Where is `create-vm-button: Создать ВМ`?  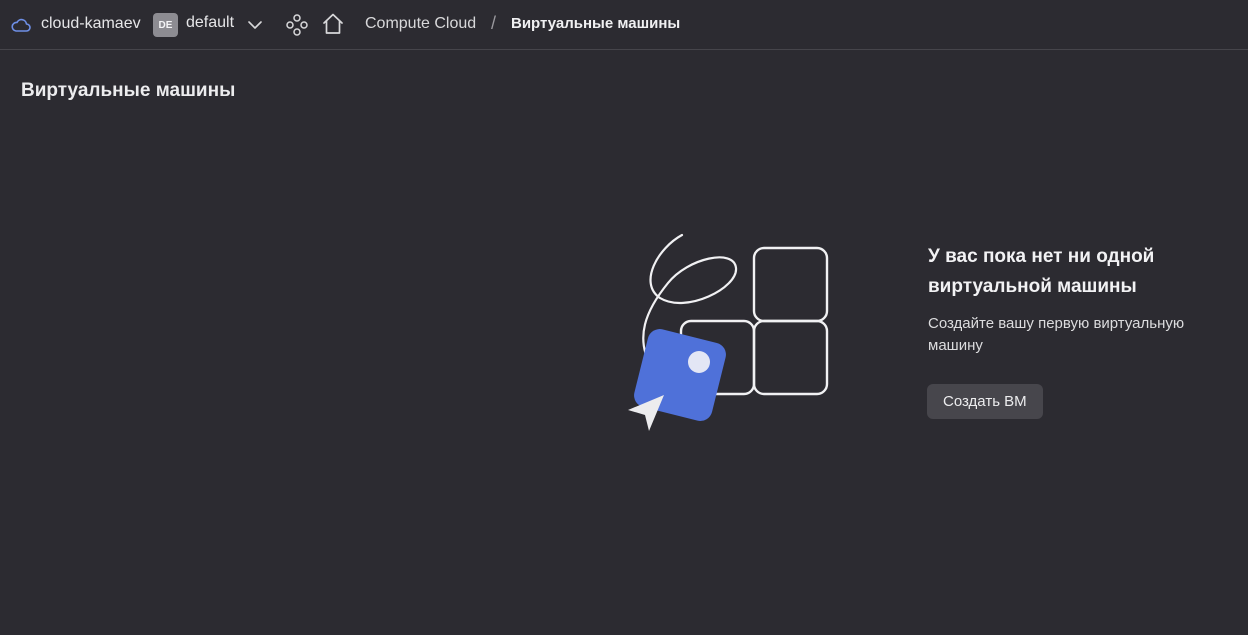 create-vm-button: Создать ВМ is located at coordinates (985, 401).